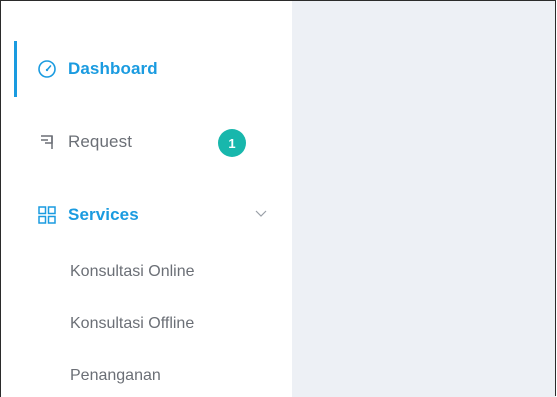  Describe the element at coordinates (132, 324) in the screenshot. I see `sidebar-subitem-konsultasi-offline: Konsultasi Offline` at that location.